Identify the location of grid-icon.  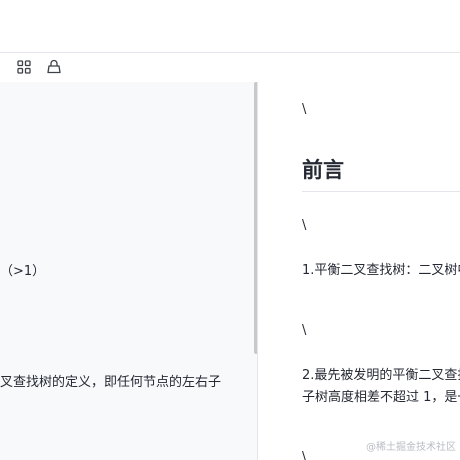
(24, 67).